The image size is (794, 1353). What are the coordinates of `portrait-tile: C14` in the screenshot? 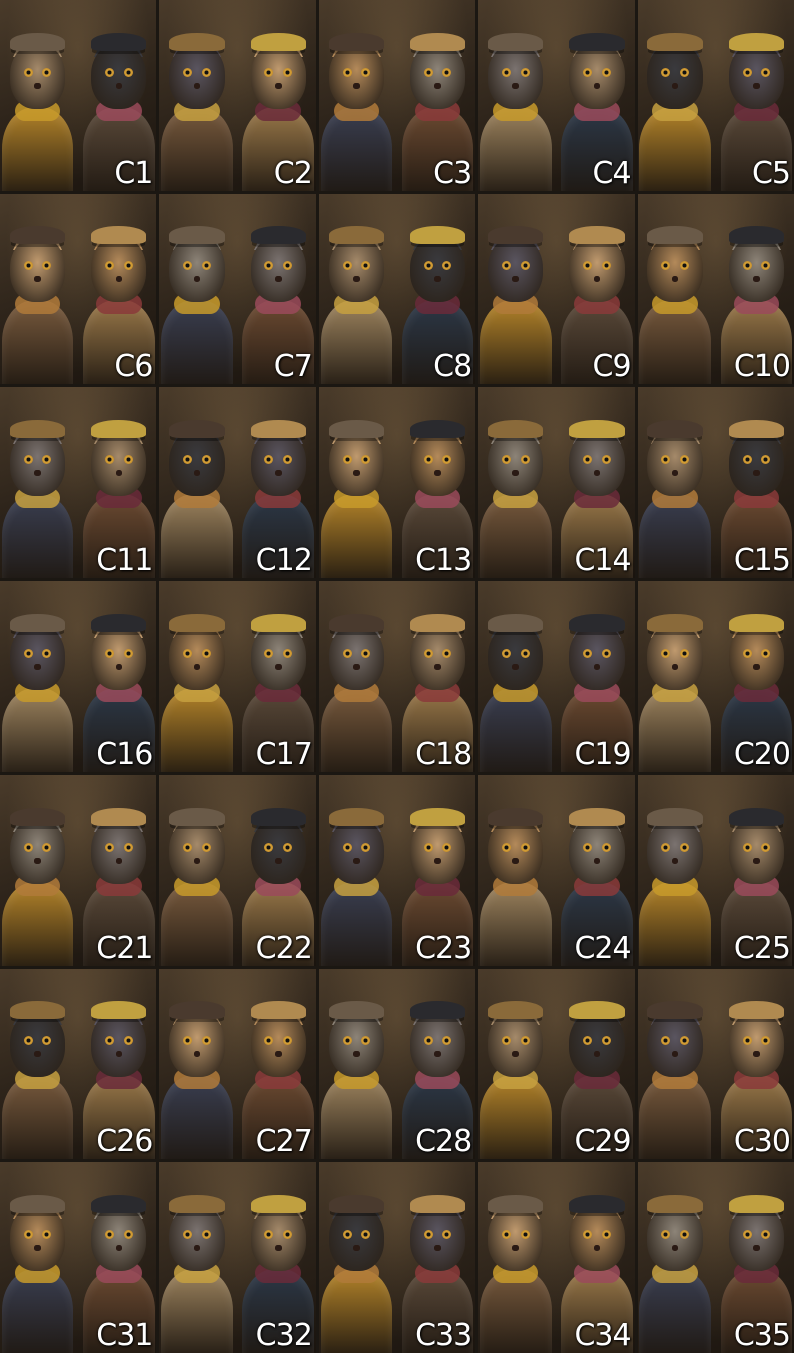 It's located at (556, 483).